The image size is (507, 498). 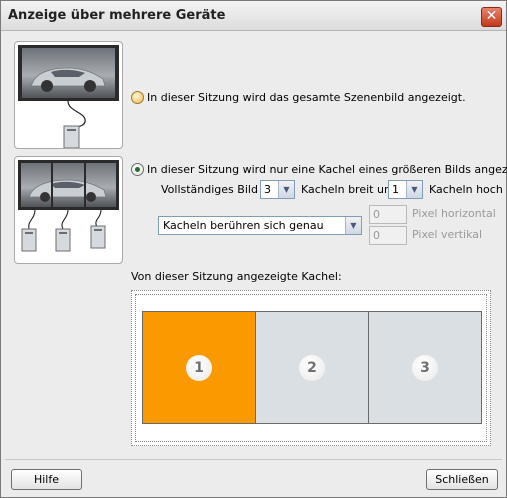 I want to click on pixel-horizontal-input: 0, so click(x=388, y=214).